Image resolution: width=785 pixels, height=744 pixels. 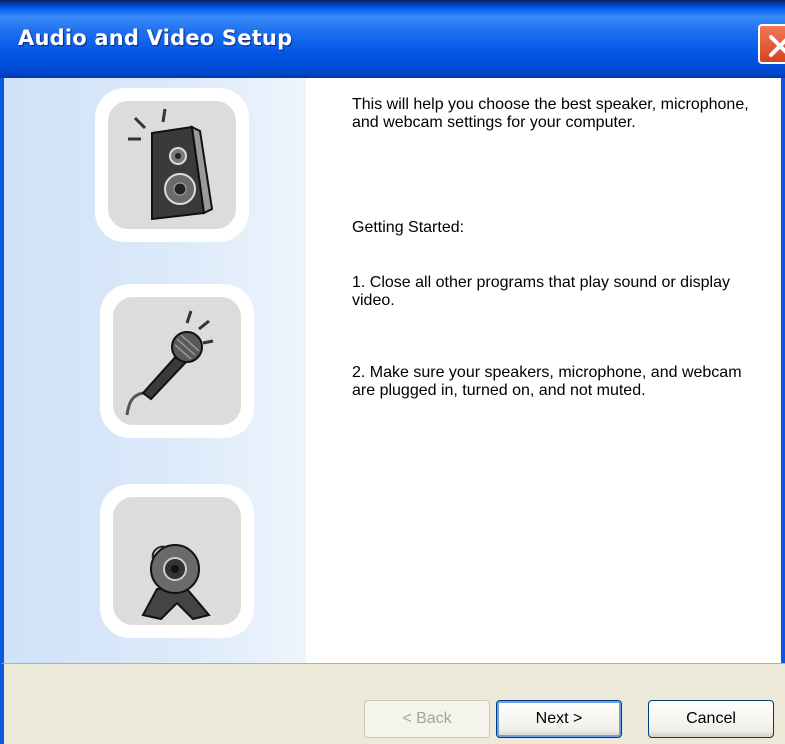 What do you see at coordinates (777, 46) in the screenshot?
I see `close-icon` at bounding box center [777, 46].